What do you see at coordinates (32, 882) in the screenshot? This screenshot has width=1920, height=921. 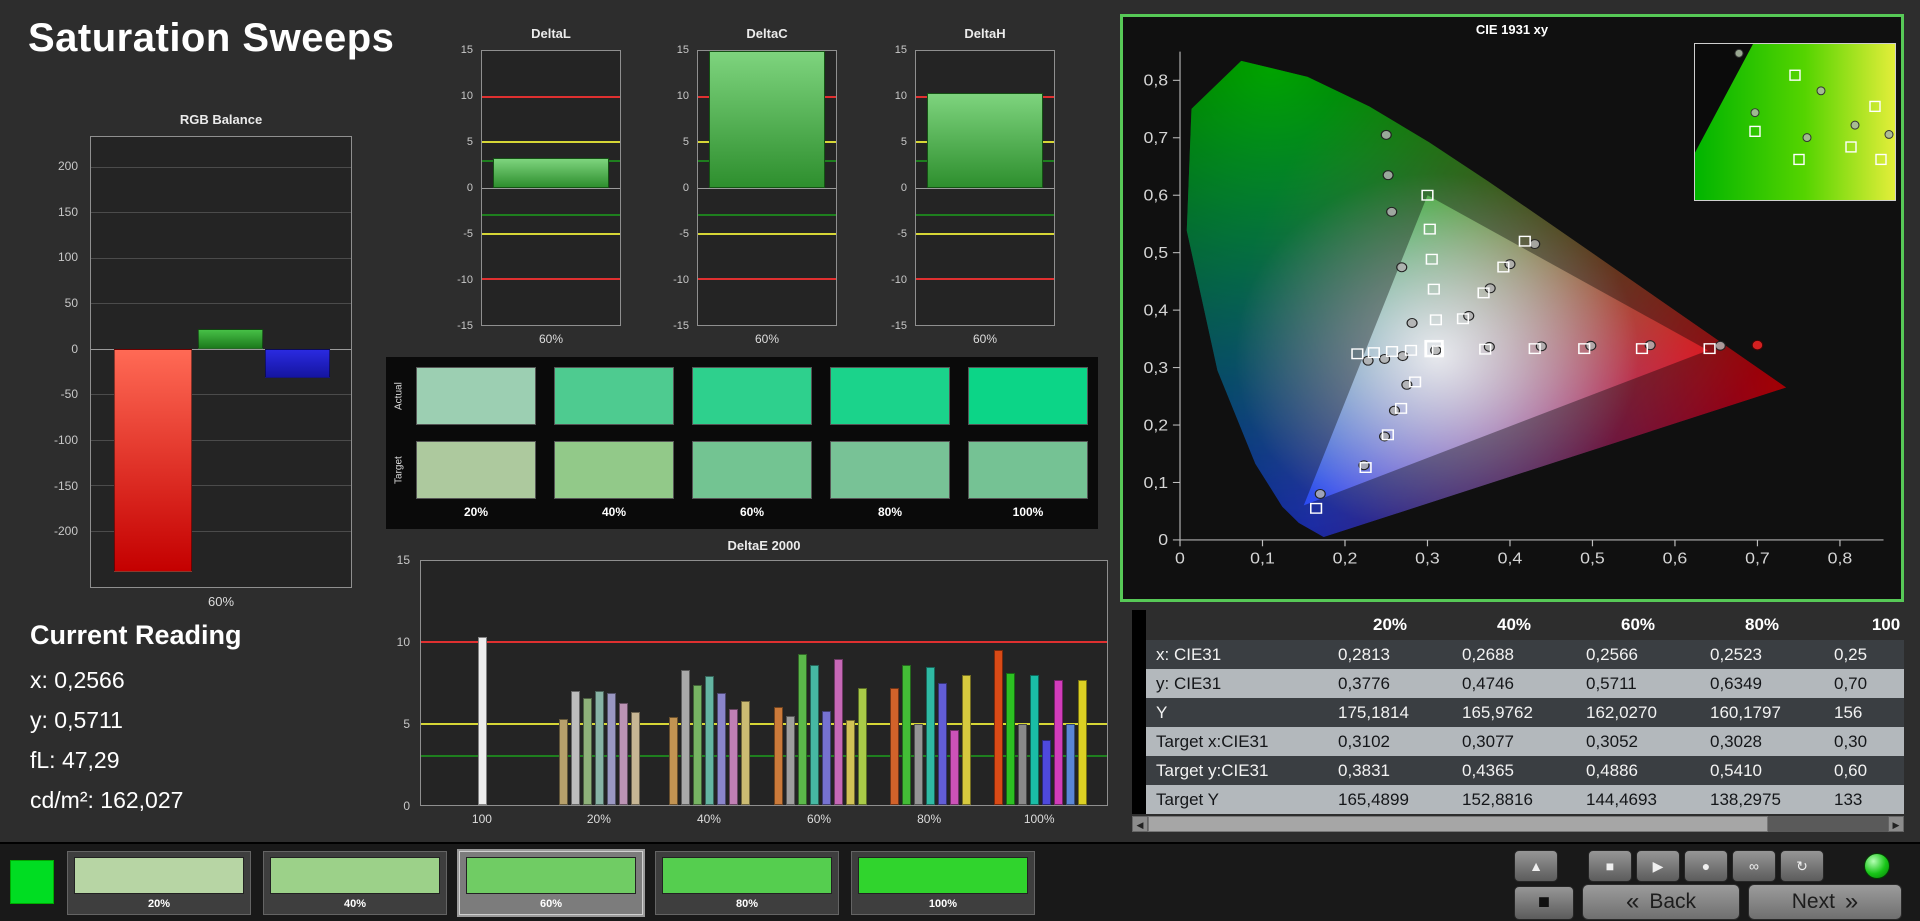 I see `active-pattern-indicator` at bounding box center [32, 882].